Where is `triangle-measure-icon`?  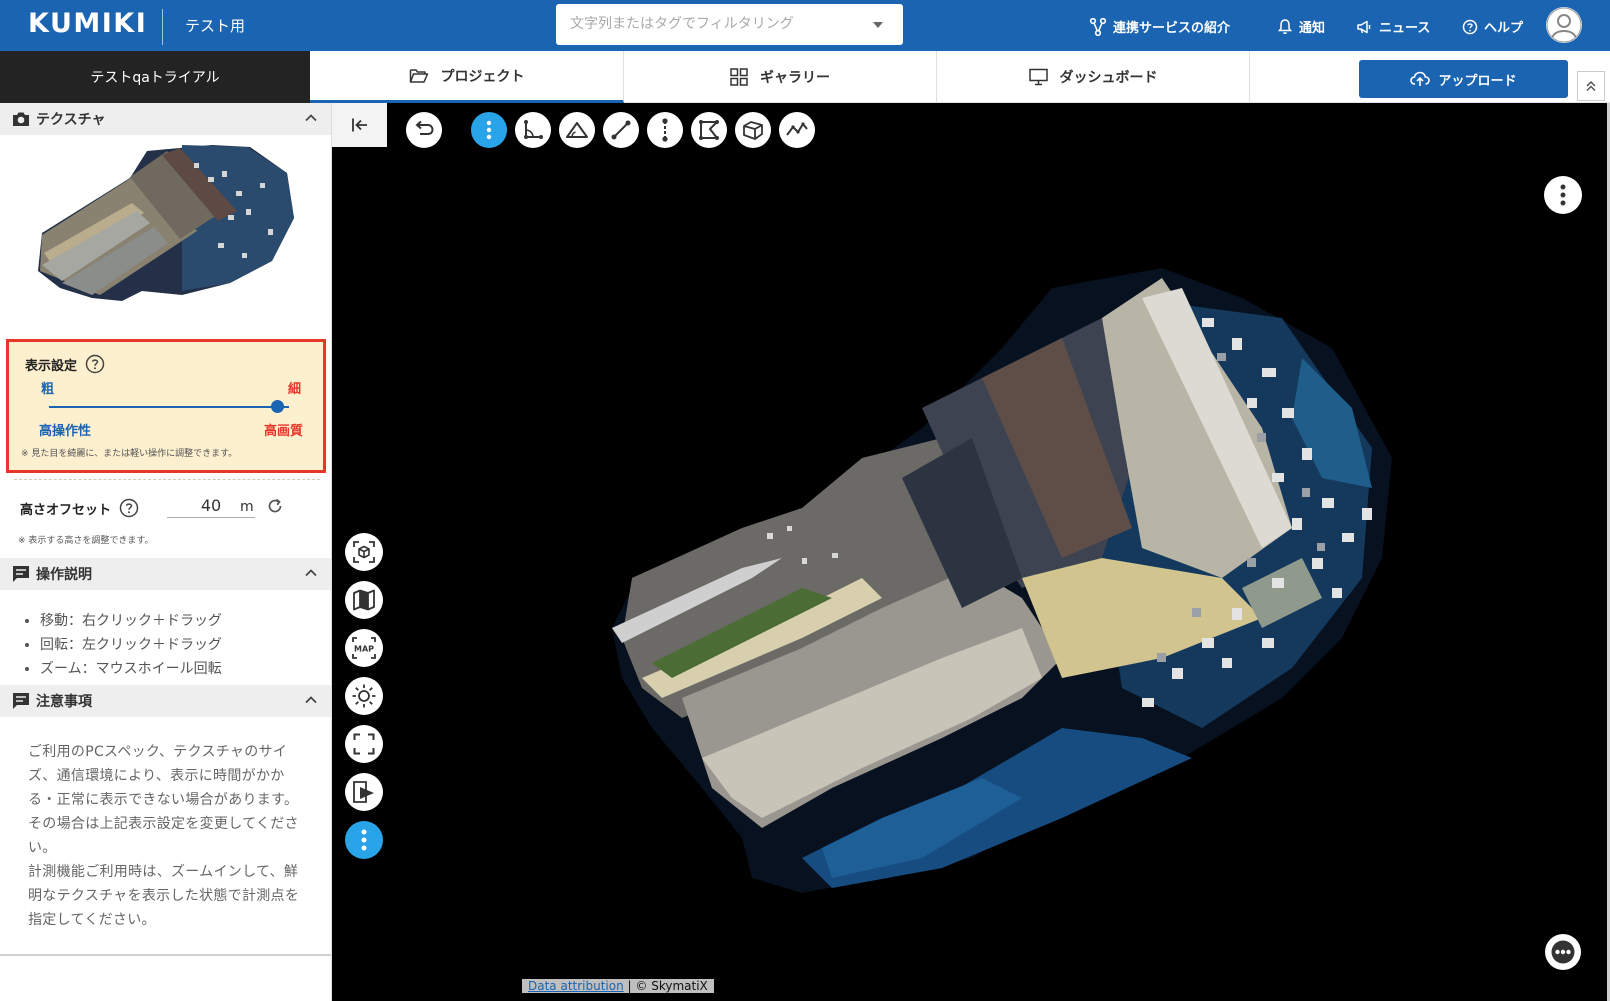 triangle-measure-icon is located at coordinates (577, 130).